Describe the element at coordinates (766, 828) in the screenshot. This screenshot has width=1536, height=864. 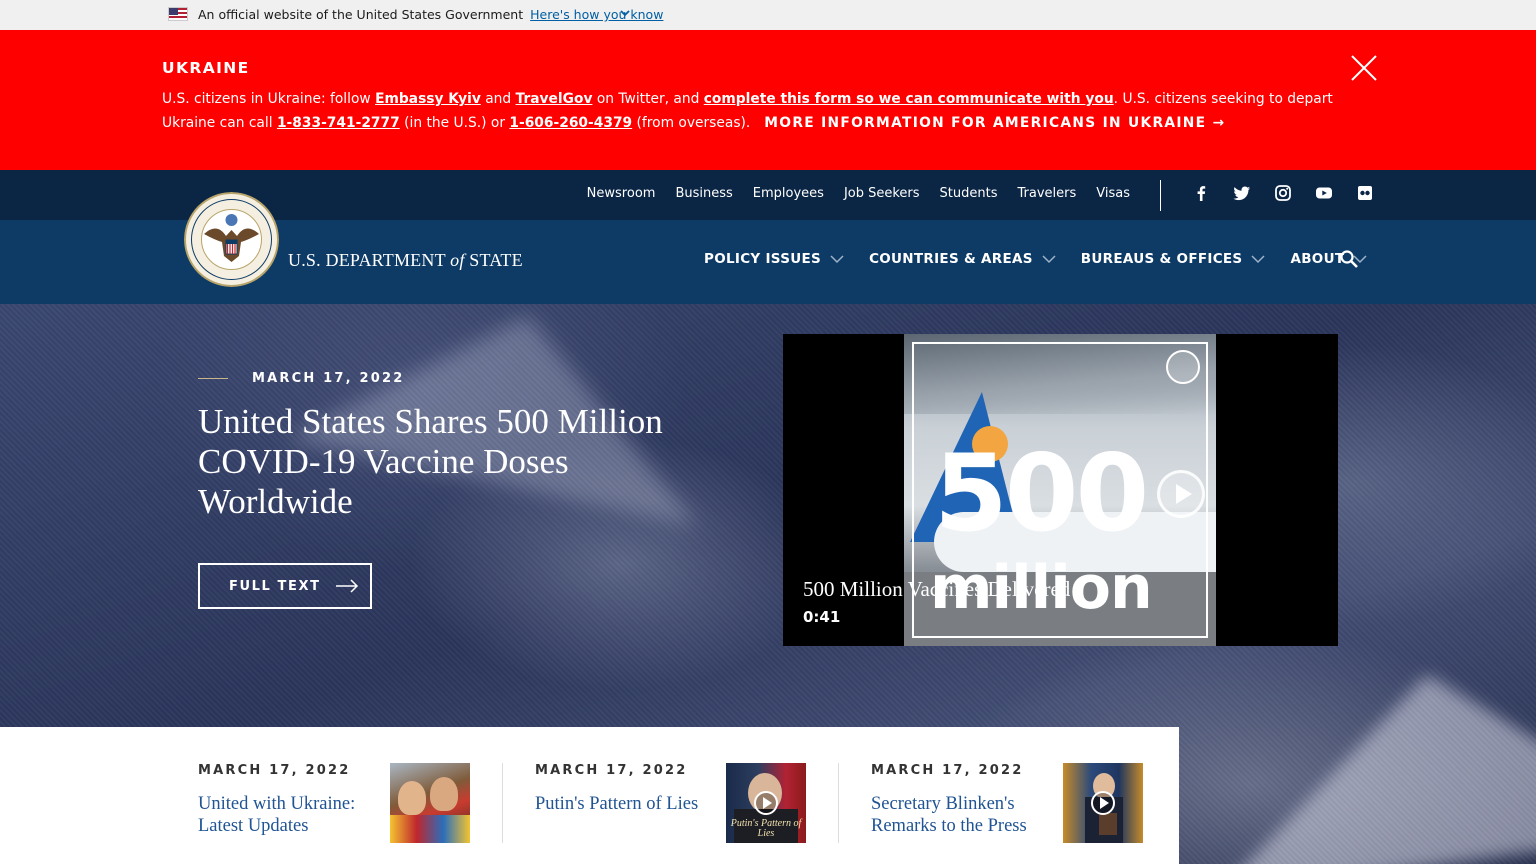
I see `thumb-caption: Putin's Pattern of Lies` at that location.